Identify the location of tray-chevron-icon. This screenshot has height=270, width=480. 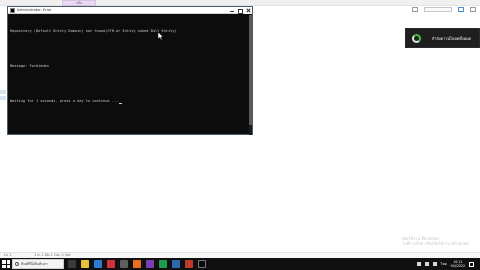
(418, 264).